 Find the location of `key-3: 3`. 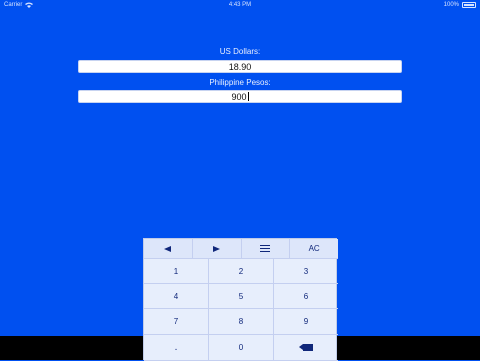

key-3: 3 is located at coordinates (306, 271).